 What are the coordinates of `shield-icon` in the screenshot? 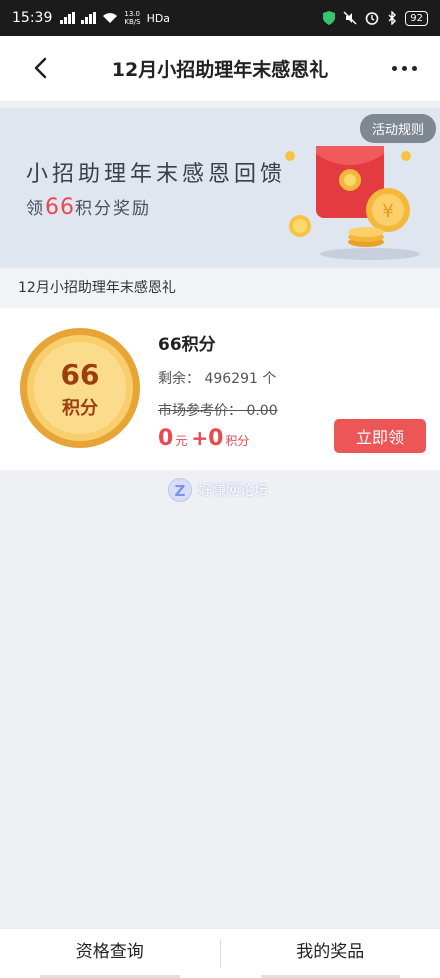 It's located at (329, 18).